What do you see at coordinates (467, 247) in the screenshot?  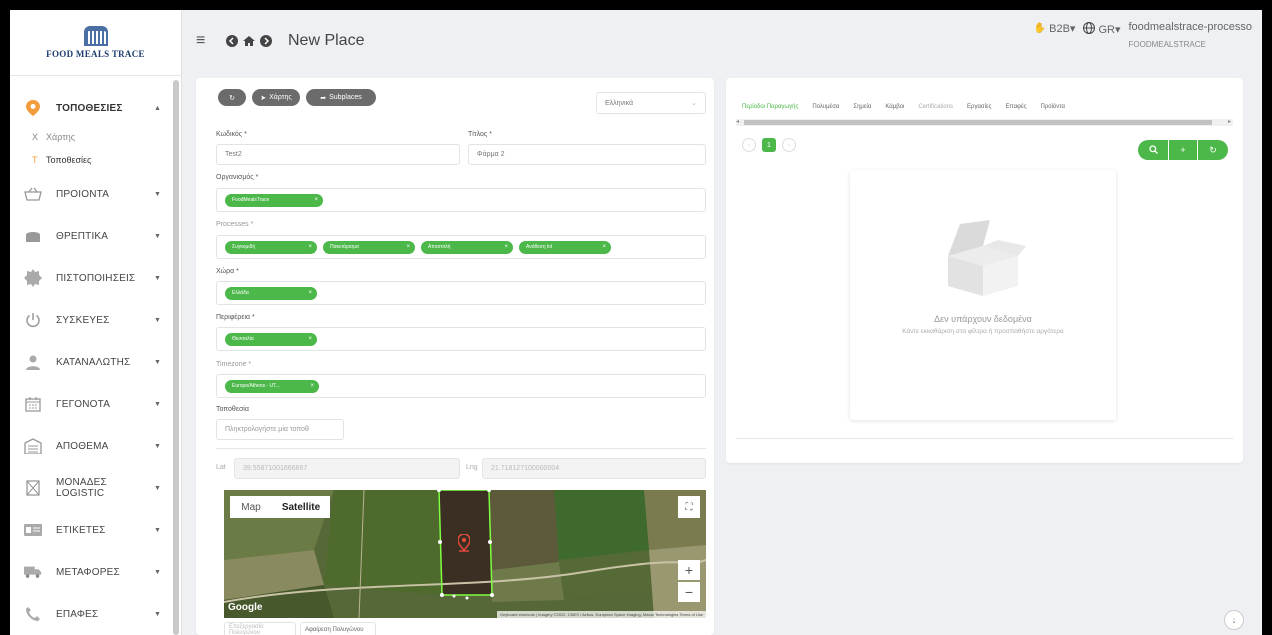 I see `process-chip: Αποστολή ×` at bounding box center [467, 247].